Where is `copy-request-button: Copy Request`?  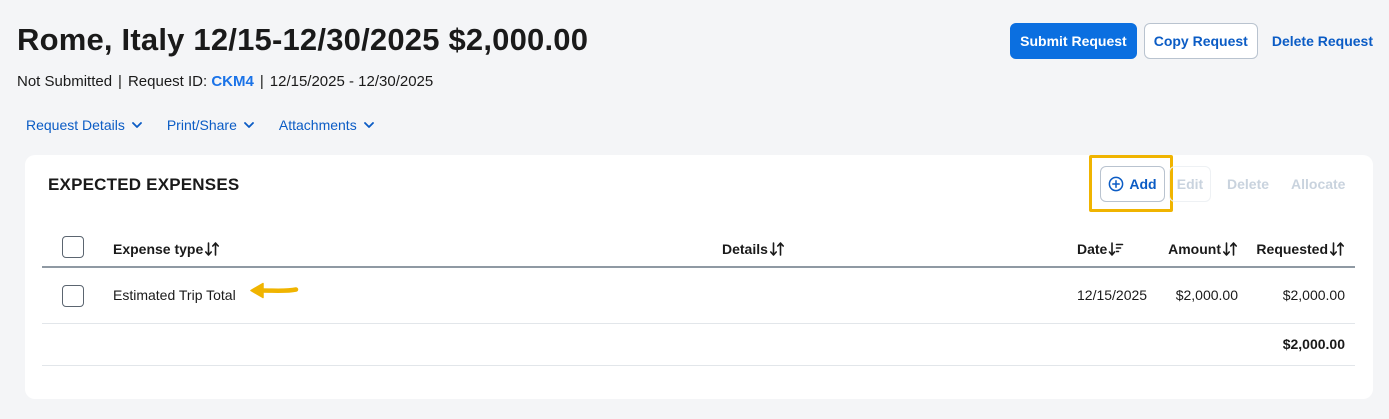
copy-request-button: Copy Request is located at coordinates (1200, 41).